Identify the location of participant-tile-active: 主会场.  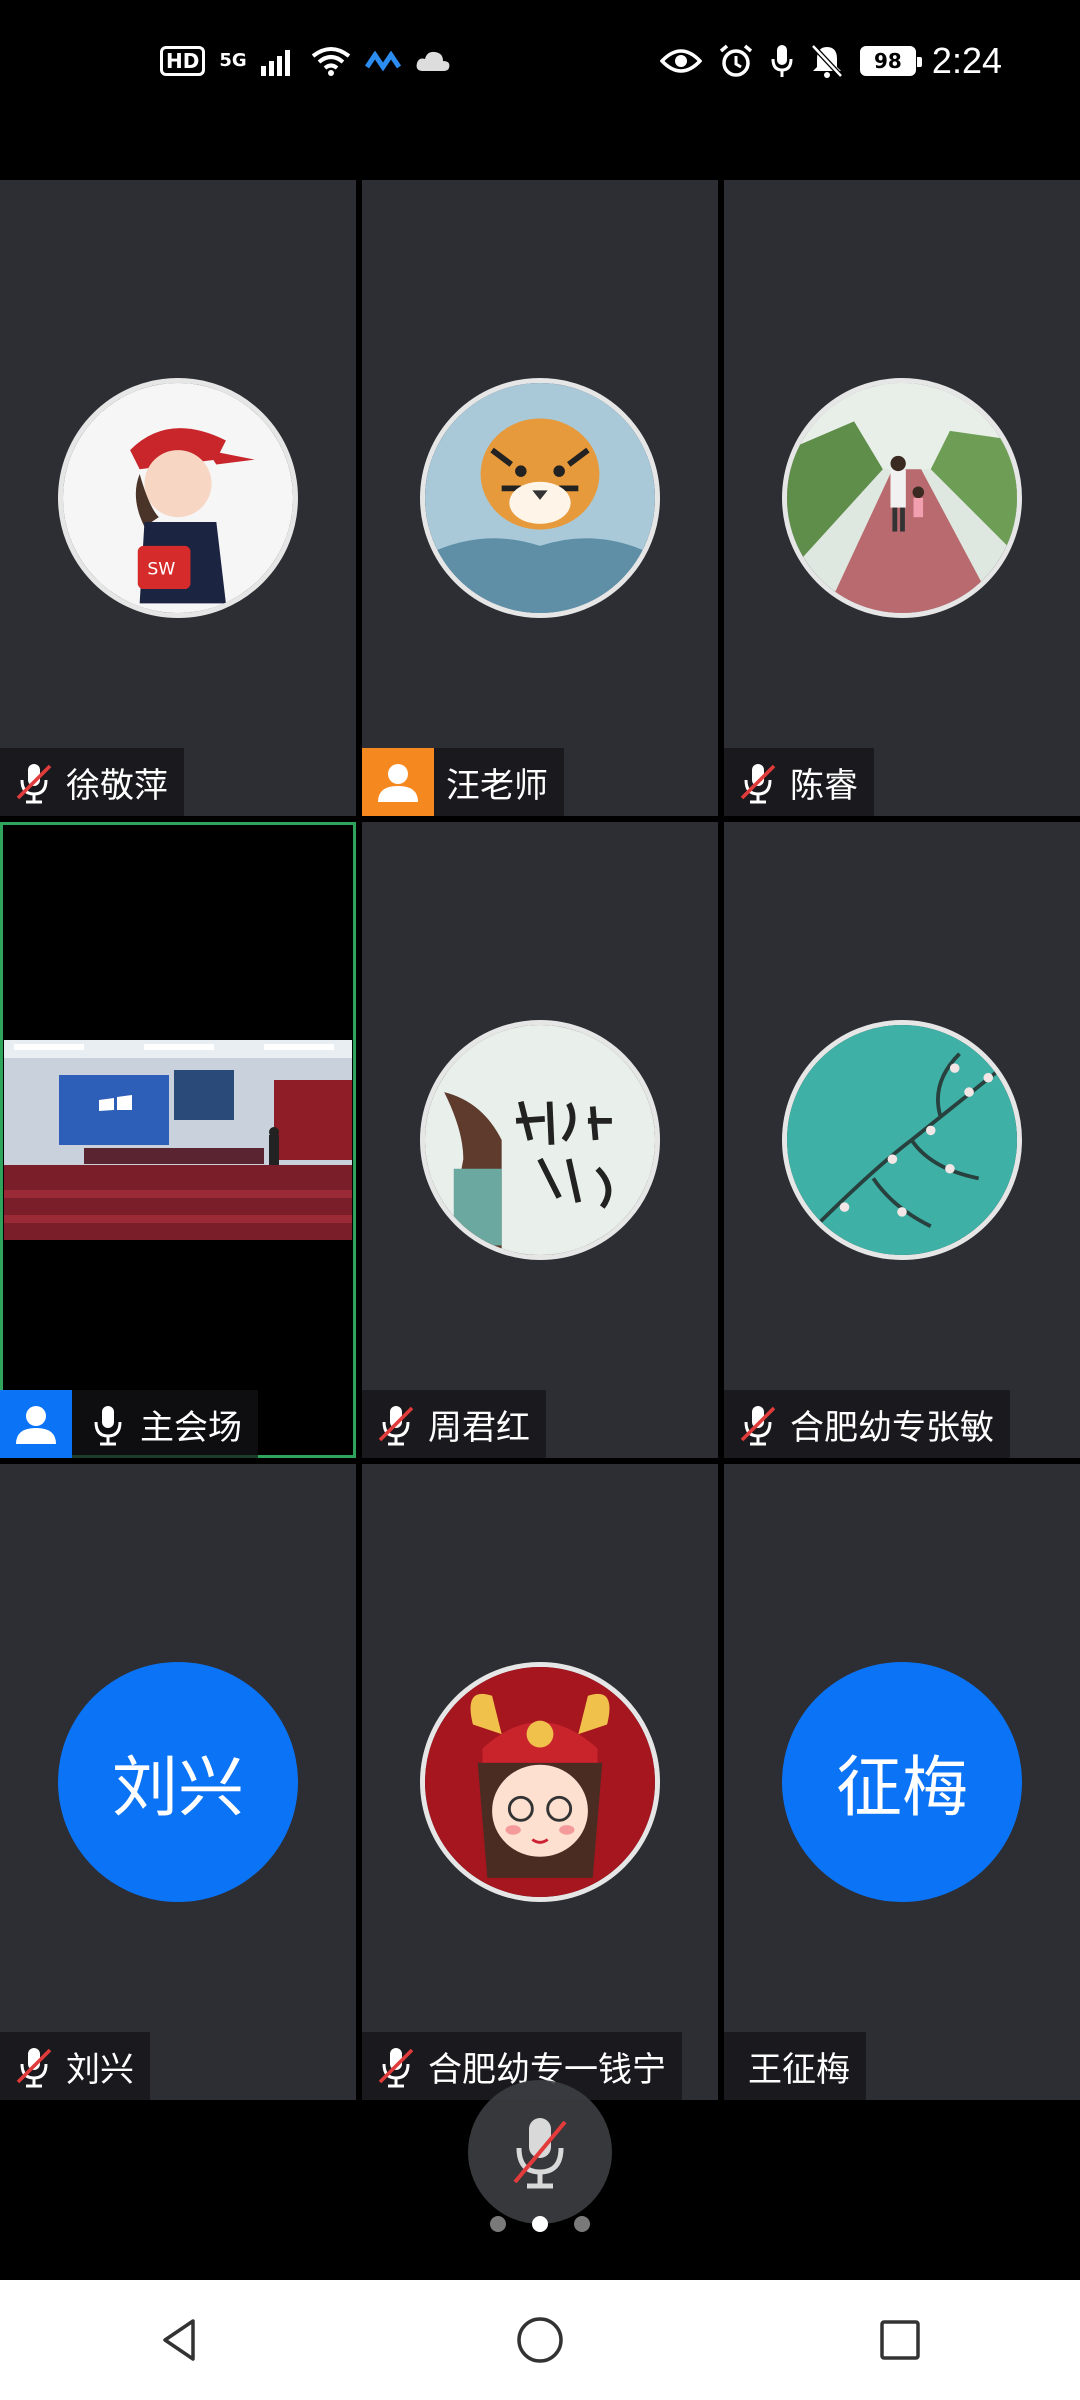
(178, 1140).